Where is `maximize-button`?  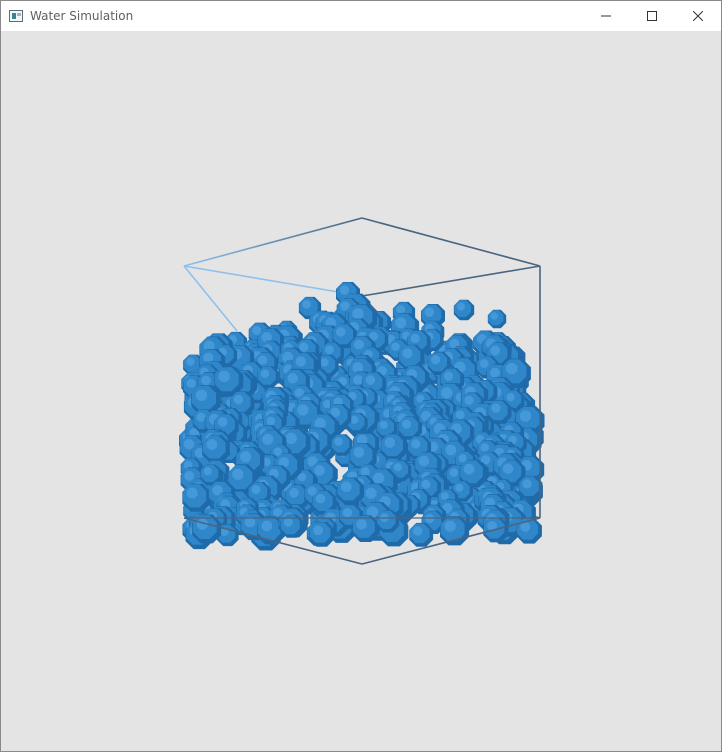
maximize-button is located at coordinates (652, 16).